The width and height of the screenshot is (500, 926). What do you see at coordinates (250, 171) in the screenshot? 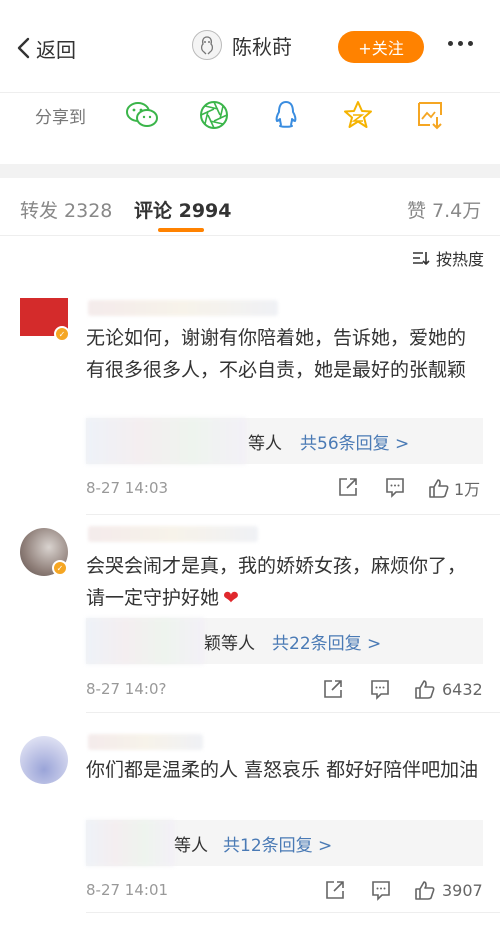
I see `section-divider` at bounding box center [250, 171].